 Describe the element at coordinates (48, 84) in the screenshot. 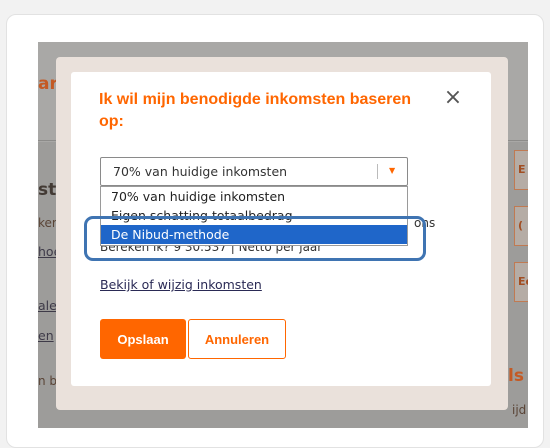

I see `background-title-fragment: ar` at that location.